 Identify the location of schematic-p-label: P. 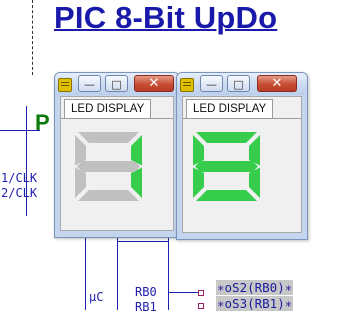
(42, 122).